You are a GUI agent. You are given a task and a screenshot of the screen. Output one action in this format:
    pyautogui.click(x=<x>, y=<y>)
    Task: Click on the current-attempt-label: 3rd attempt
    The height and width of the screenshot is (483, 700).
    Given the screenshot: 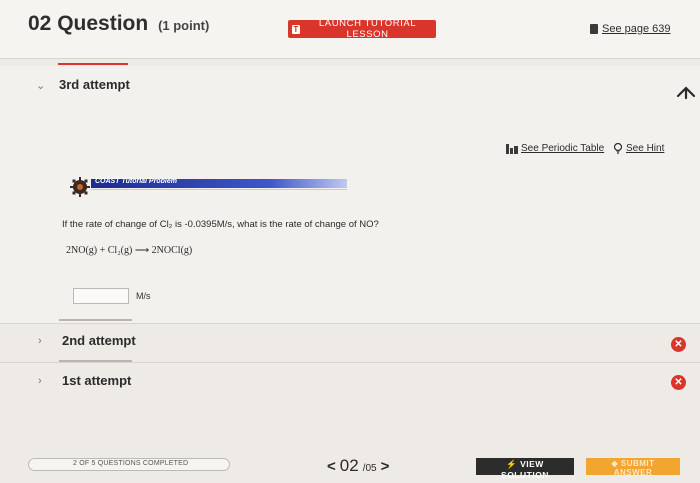 What is the action you would take?
    pyautogui.click(x=94, y=84)
    